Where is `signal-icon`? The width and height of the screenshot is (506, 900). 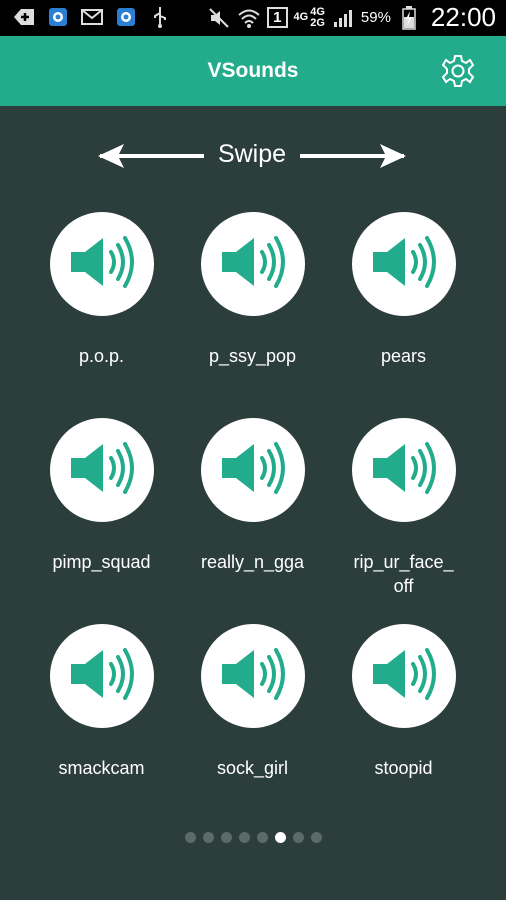
signal-icon is located at coordinates (343, 18).